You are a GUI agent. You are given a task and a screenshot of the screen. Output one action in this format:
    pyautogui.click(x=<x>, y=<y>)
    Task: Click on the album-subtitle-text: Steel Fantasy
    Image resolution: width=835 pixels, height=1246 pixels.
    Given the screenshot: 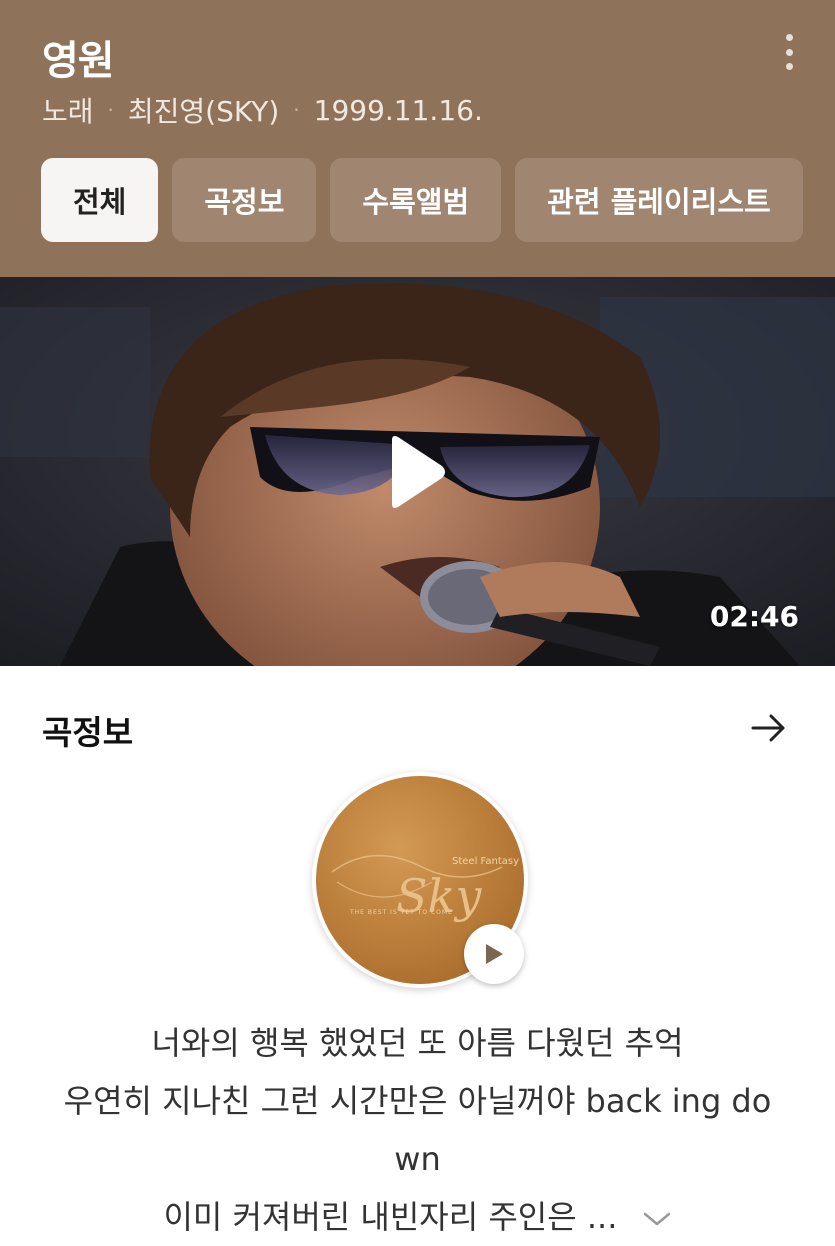 What is the action you would take?
    pyautogui.click(x=485, y=861)
    